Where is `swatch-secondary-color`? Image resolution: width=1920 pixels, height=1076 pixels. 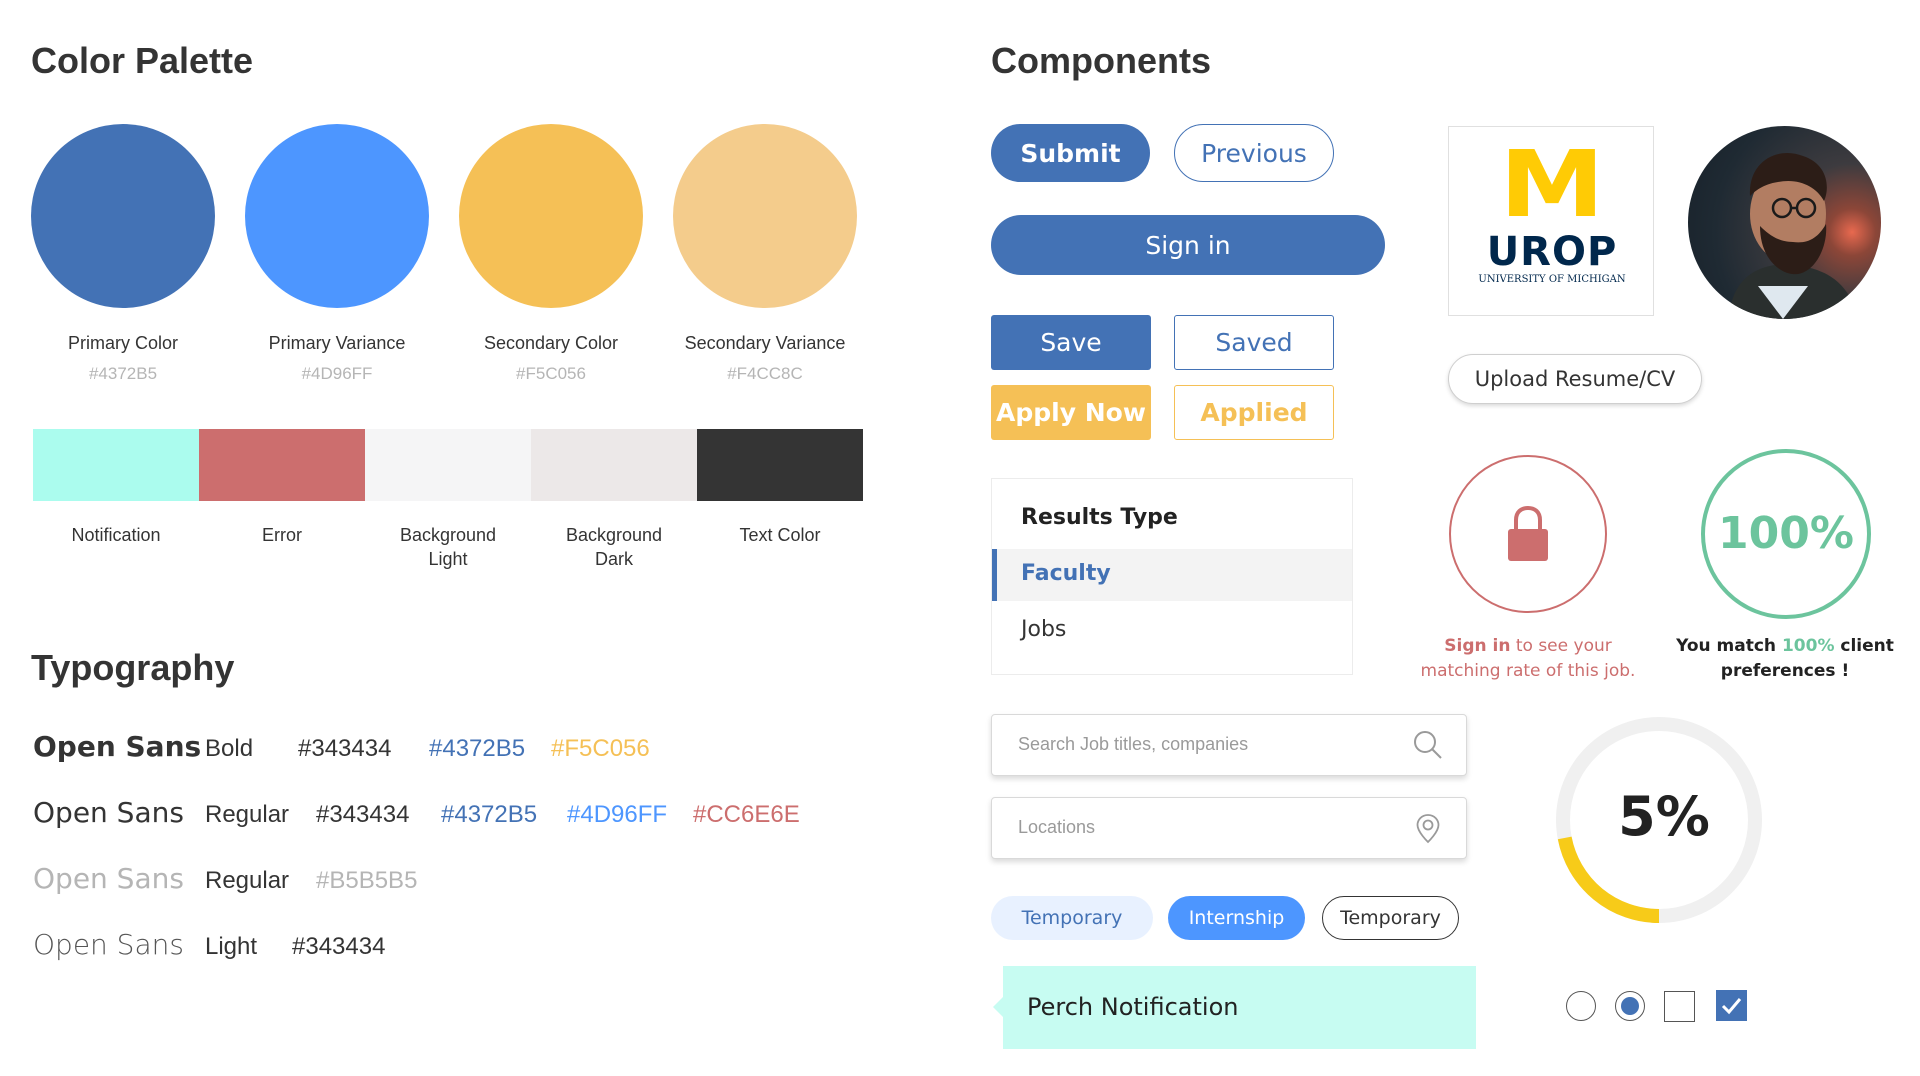
swatch-secondary-color is located at coordinates (551, 216).